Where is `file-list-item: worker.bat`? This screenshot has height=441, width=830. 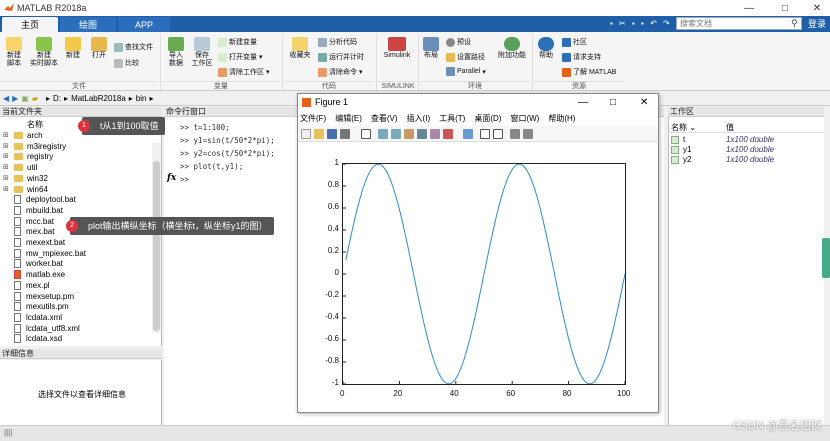
file-list-item: worker.bat is located at coordinates (33, 263).